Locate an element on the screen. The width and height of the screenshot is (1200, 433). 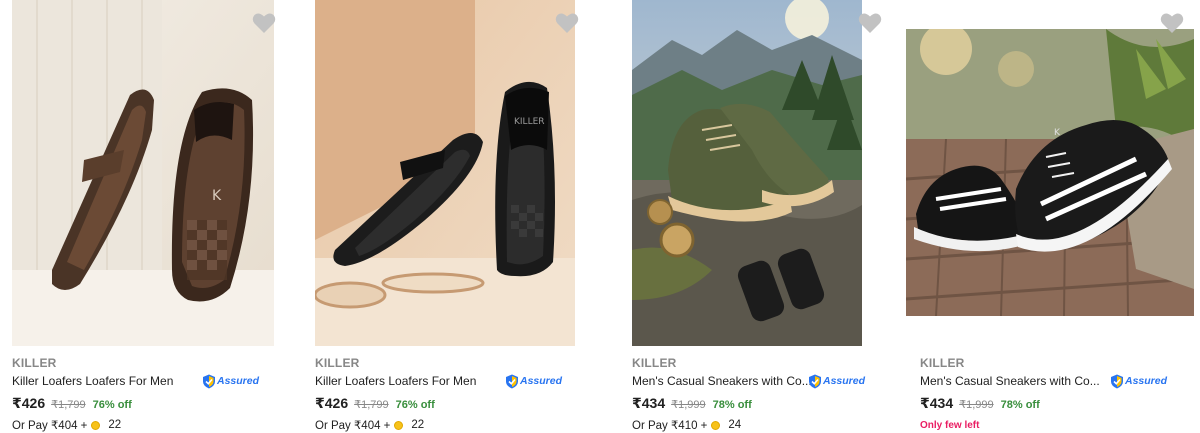
svg-text: KILLER is located at coordinates (529, 122).